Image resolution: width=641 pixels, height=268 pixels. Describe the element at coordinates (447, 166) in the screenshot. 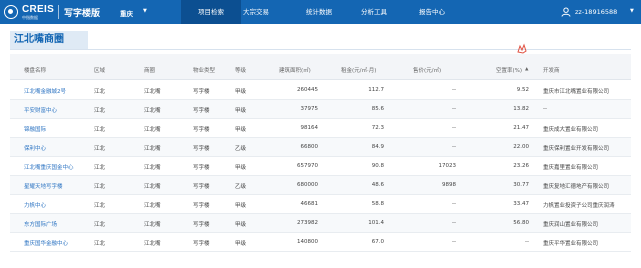

I see `price-cell: 17023` at that location.